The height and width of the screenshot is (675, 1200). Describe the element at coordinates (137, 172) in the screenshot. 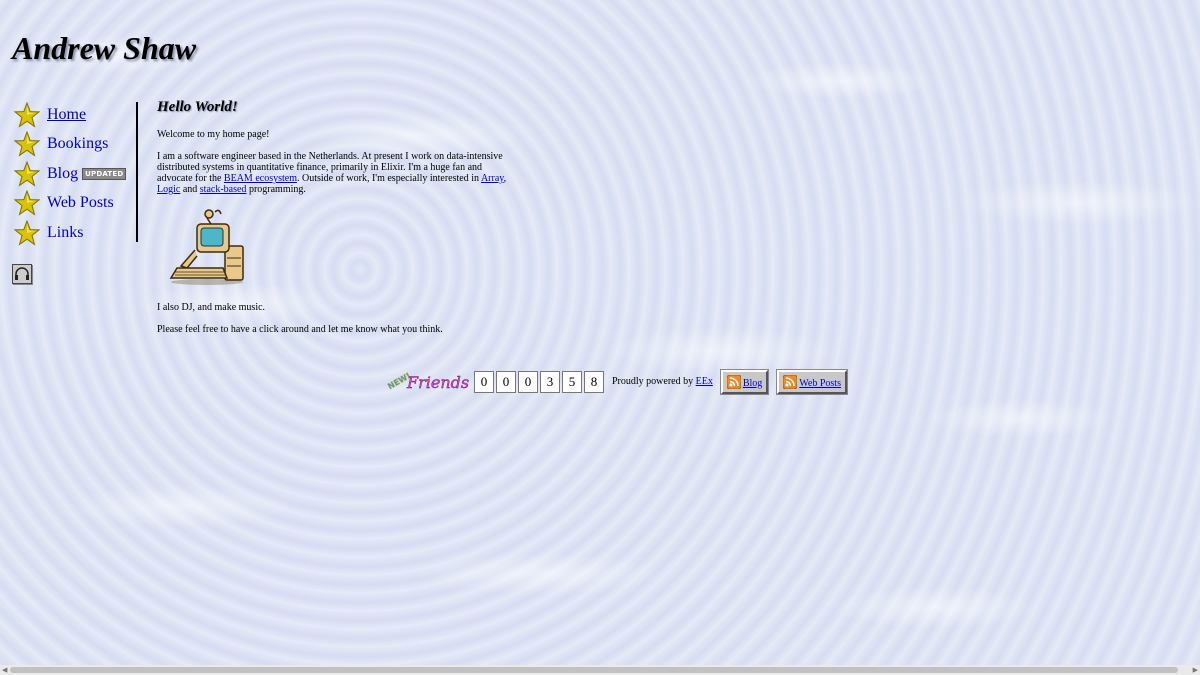

I see `nav-divider` at that location.